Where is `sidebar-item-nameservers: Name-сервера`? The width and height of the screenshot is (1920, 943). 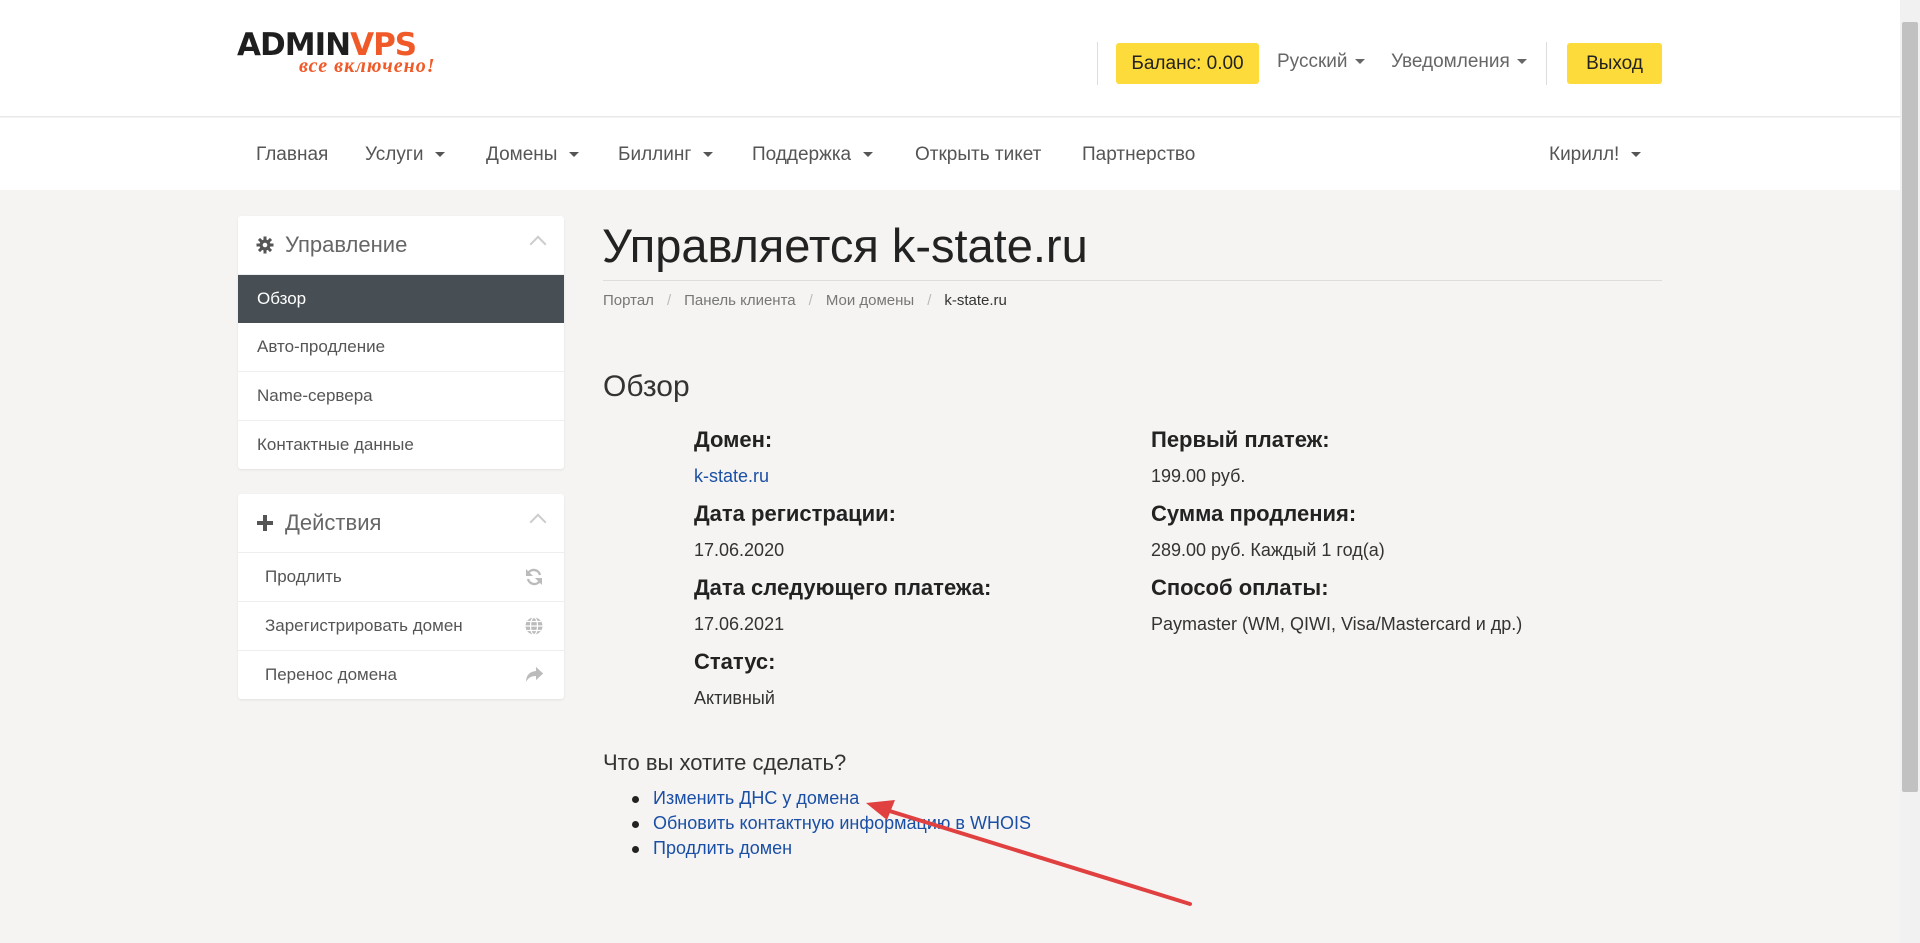
sidebar-item-nameservers: Name-сервера is located at coordinates (401, 396).